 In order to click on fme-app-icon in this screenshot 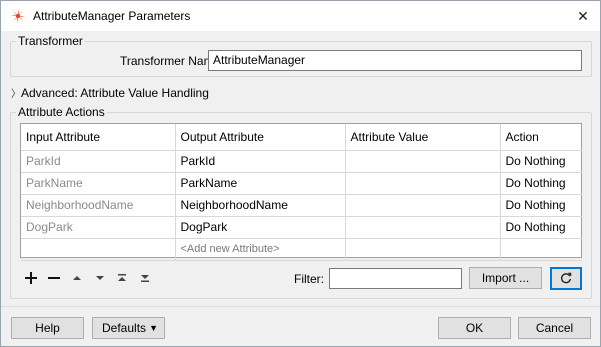, I will do `click(18, 16)`.